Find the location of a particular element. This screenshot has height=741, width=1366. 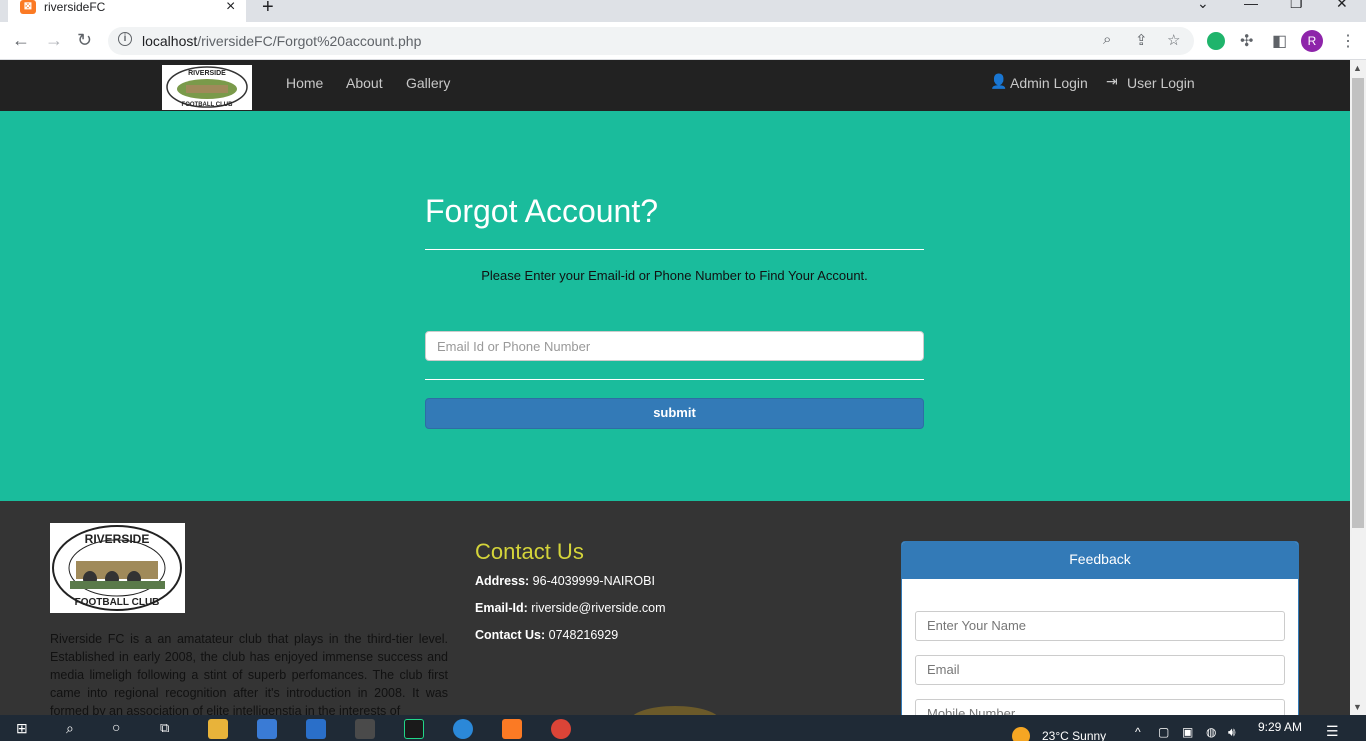

windows-taskbar: ⊞ ⌕ ○ ⧉ 23°C Sunny ^ ▢ ▣ ◍ 🔊︎ 9:29 AM ☰ is located at coordinates (683, 728).